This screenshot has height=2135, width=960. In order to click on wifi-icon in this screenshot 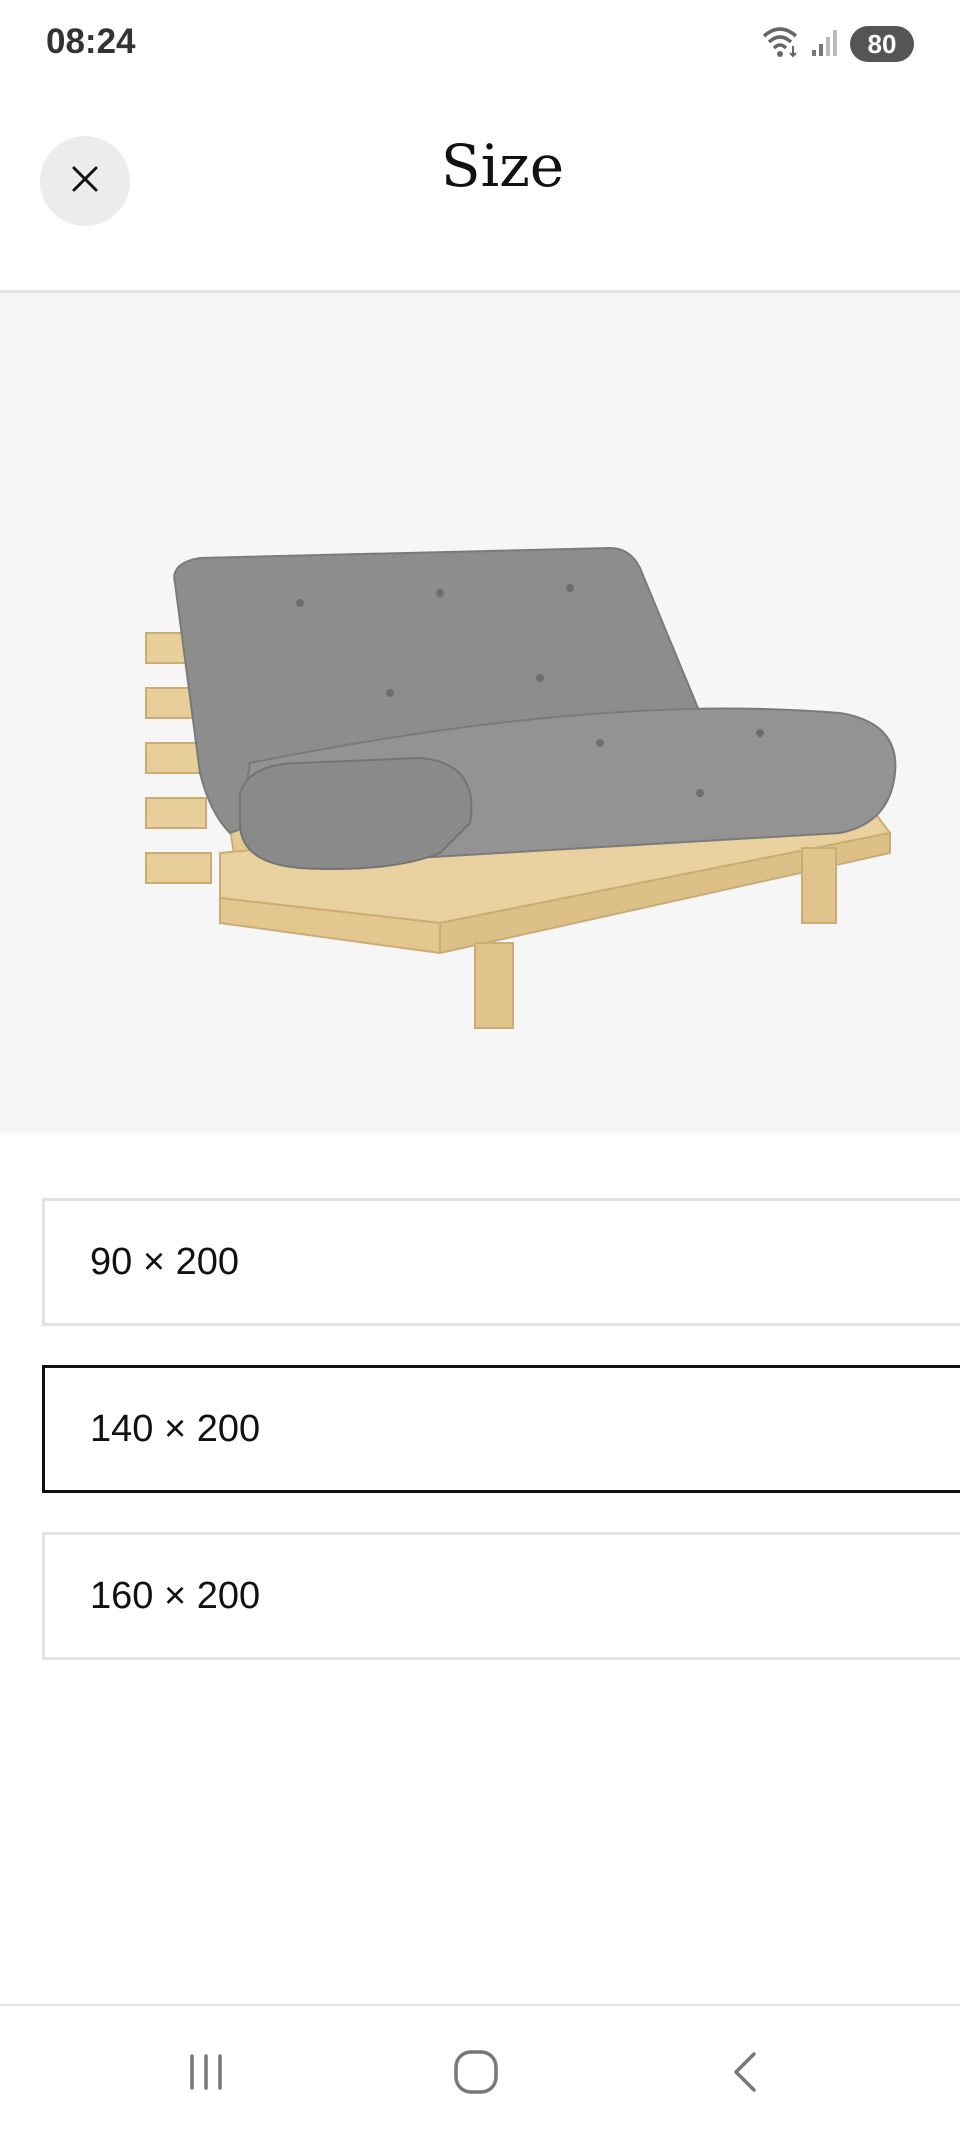, I will do `click(780, 44)`.